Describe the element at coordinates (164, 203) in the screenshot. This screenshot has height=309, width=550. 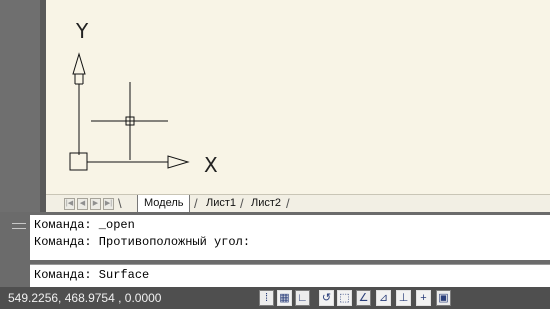
I see `tab-model: Модель` at that location.